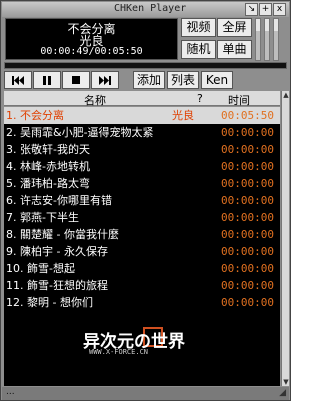 This screenshot has height=401, width=320. I want to click on track-name: 9. 陳柏宇 - 永久保存, so click(57, 251).